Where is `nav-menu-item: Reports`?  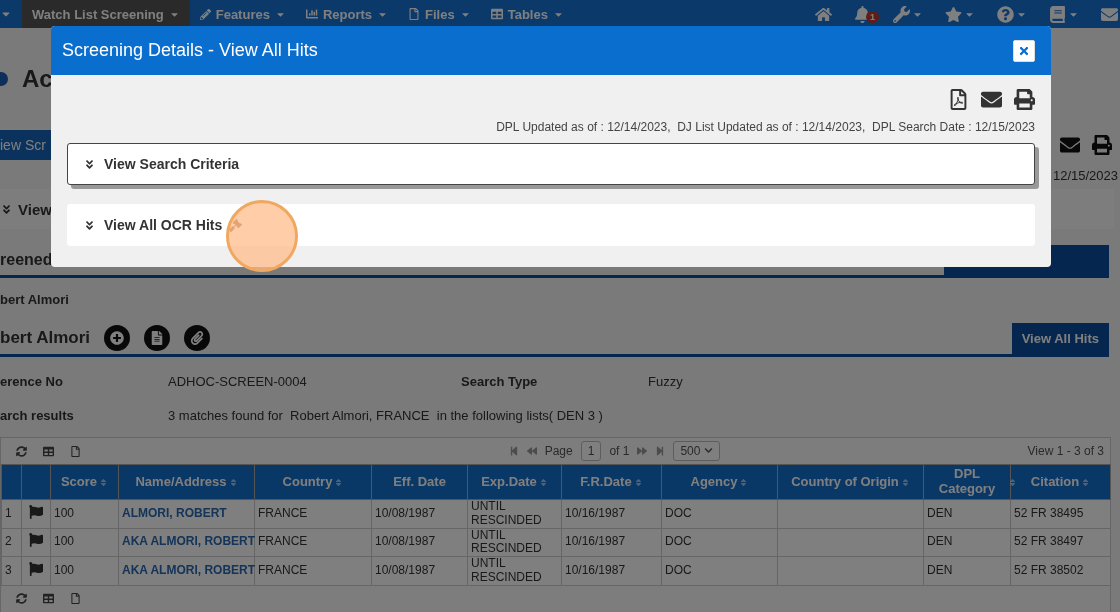 nav-menu-item: Reports is located at coordinates (347, 14).